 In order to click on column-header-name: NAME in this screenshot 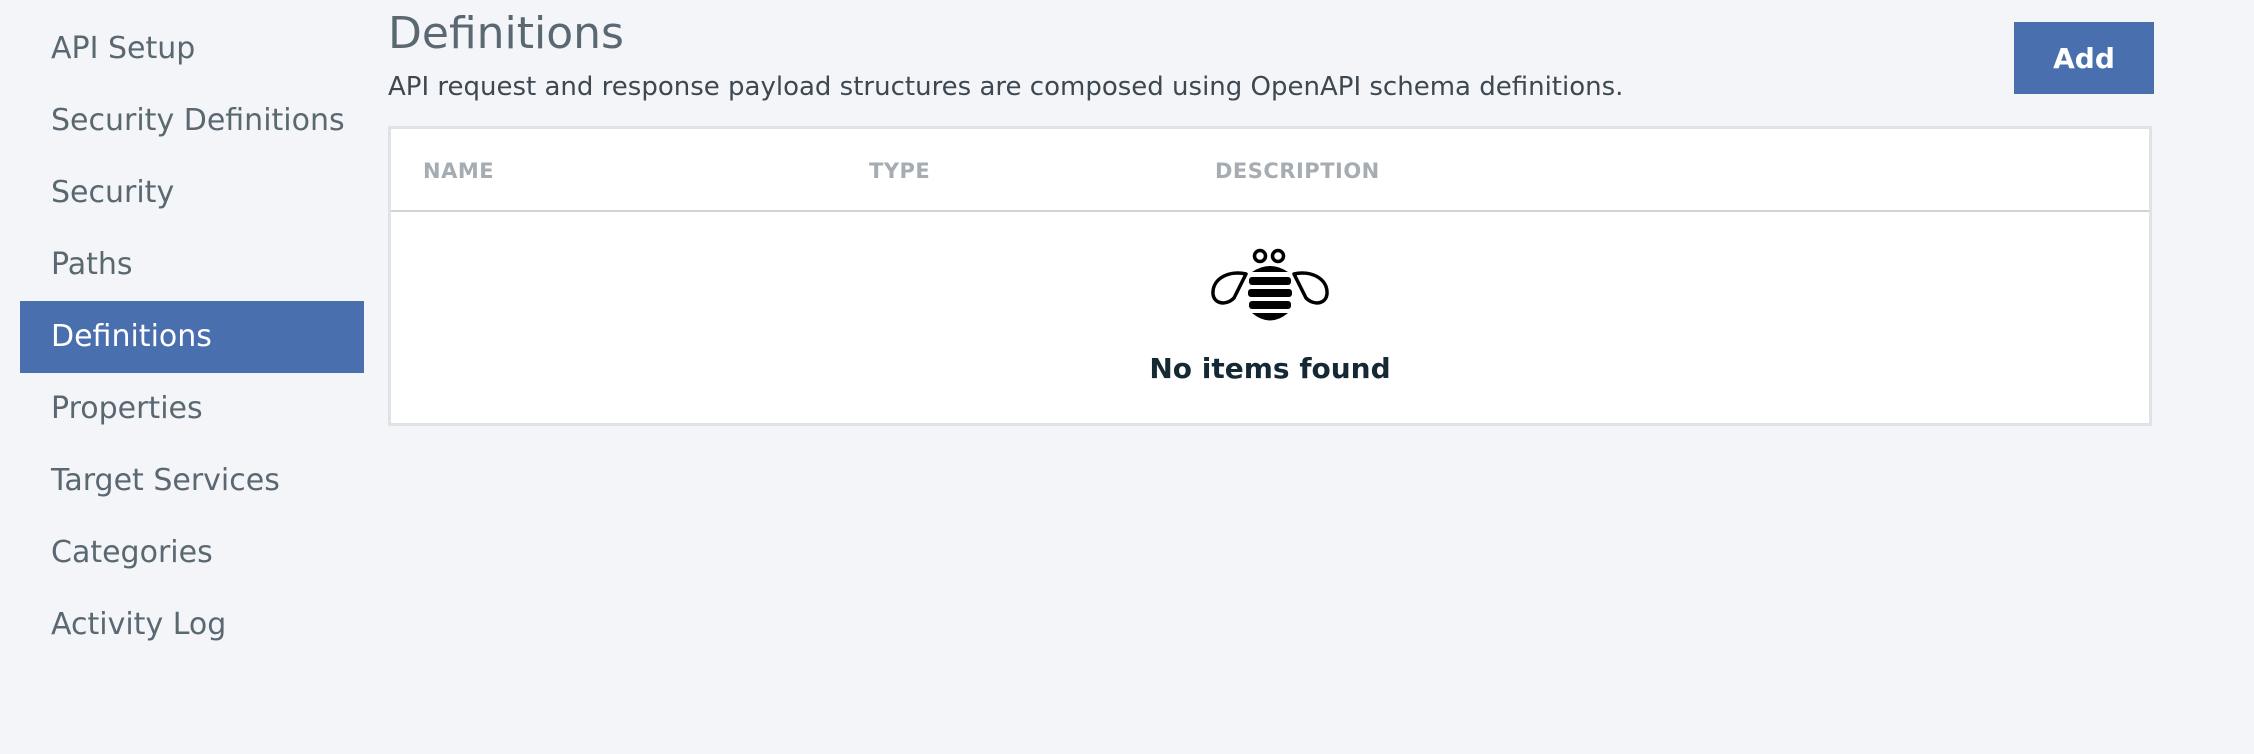, I will do `click(458, 171)`.